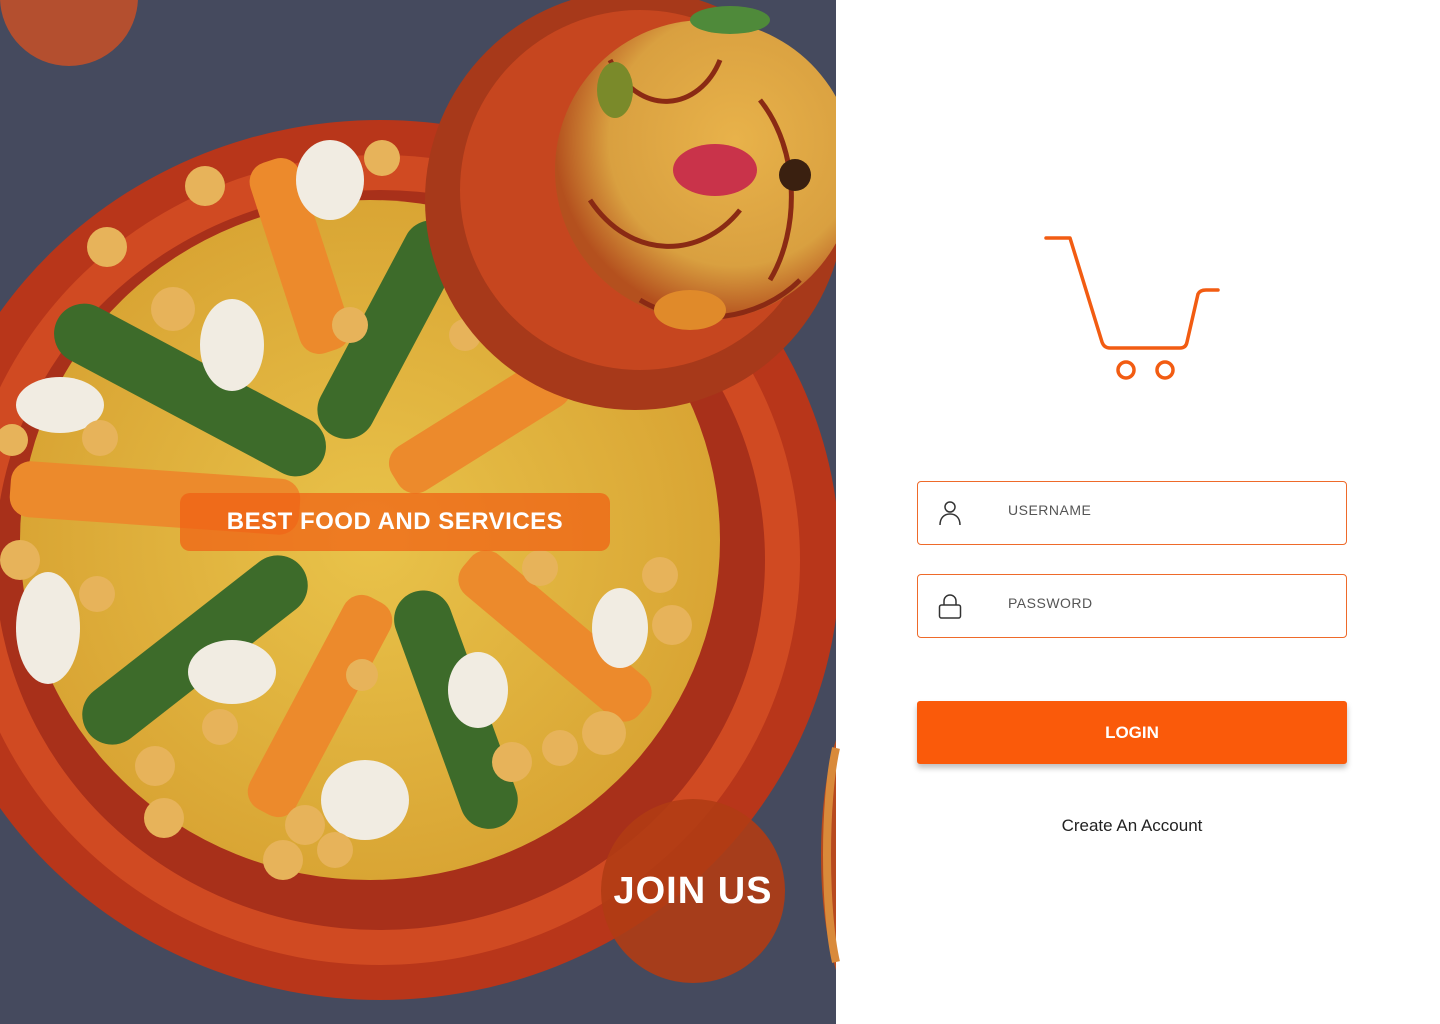 The image size is (1440, 1024). What do you see at coordinates (1132, 308) in the screenshot?
I see `shopping-cart-icon` at bounding box center [1132, 308].